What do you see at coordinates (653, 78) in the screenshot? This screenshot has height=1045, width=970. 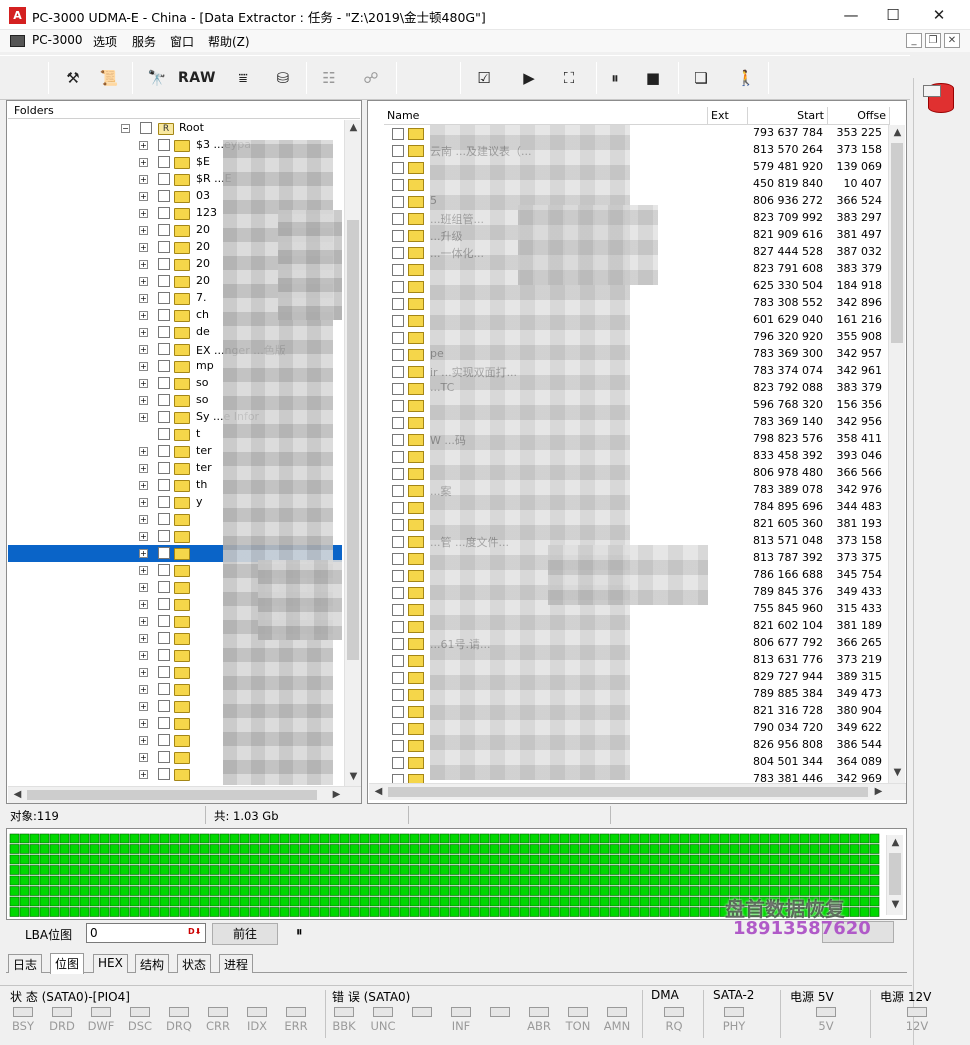 I see `stop-icon: ■` at bounding box center [653, 78].